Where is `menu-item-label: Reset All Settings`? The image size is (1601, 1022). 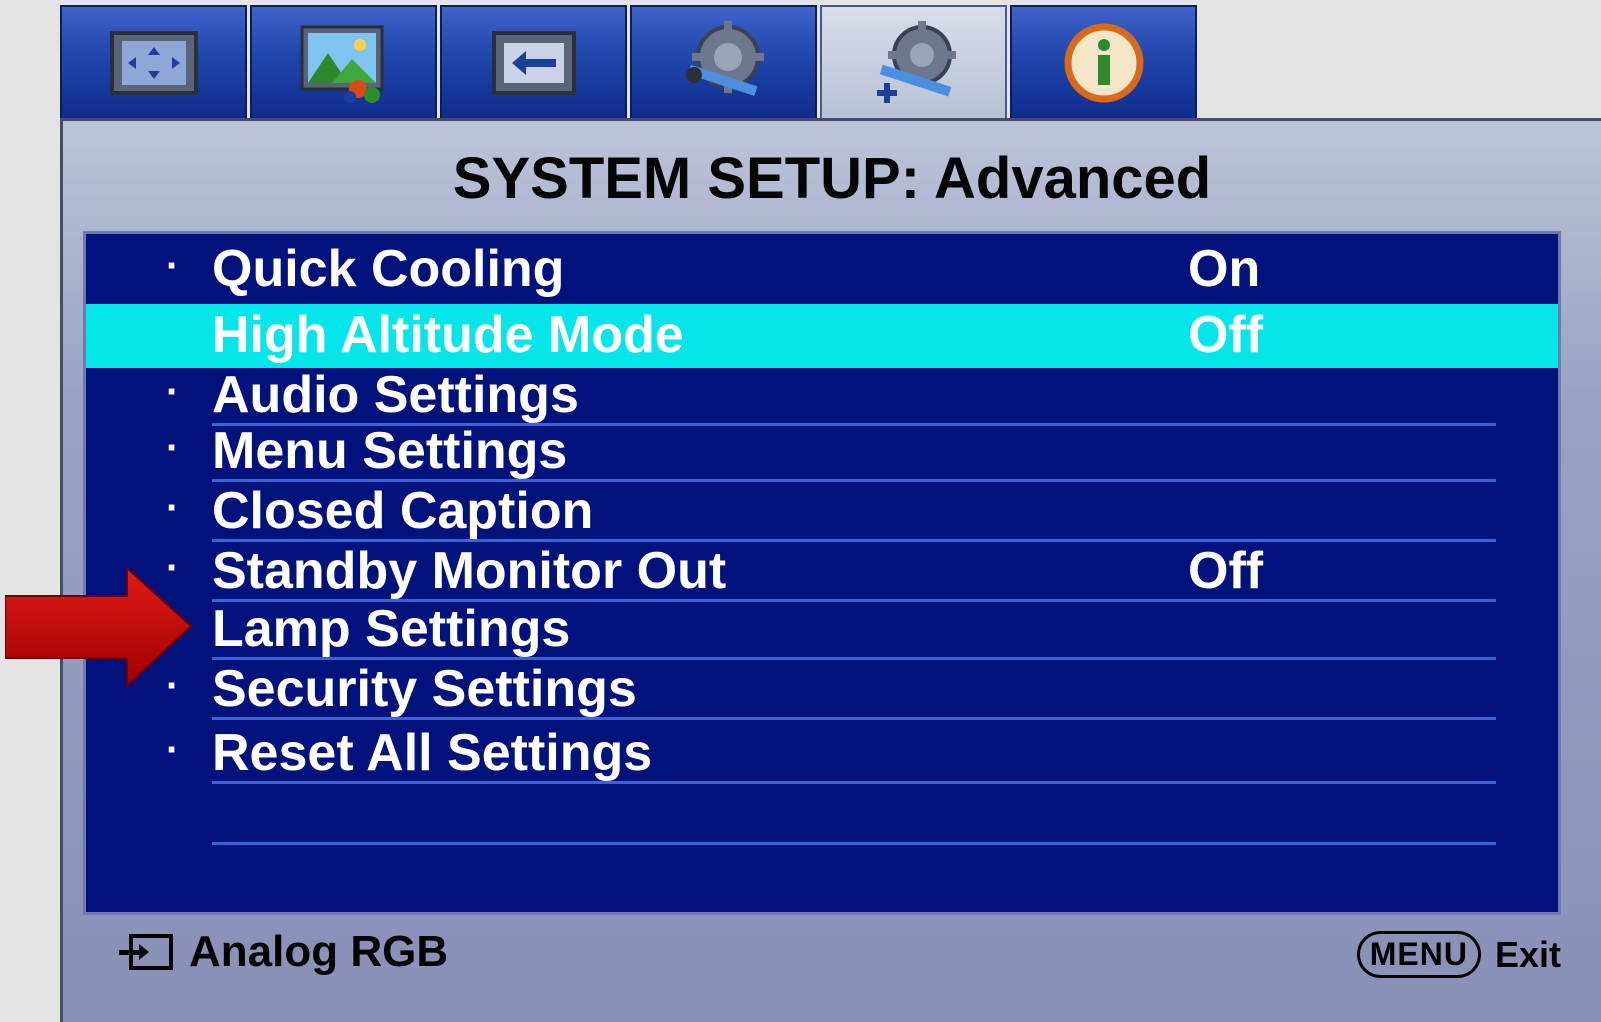 menu-item-label: Reset All Settings is located at coordinates (432, 753).